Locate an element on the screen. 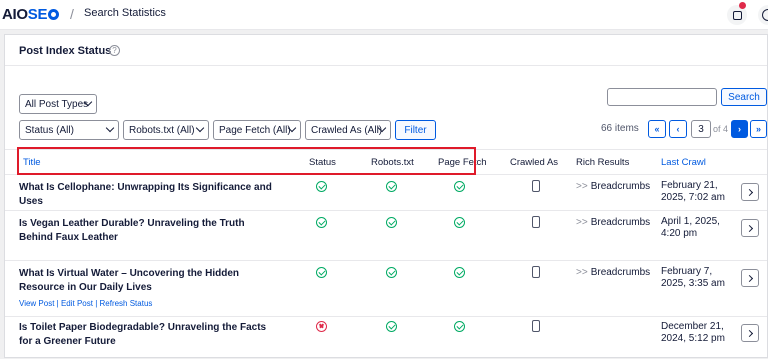 Image resolution: width=768 pixels, height=359 pixels. crawled-as-value: Crawled As (All) is located at coordinates (347, 130).